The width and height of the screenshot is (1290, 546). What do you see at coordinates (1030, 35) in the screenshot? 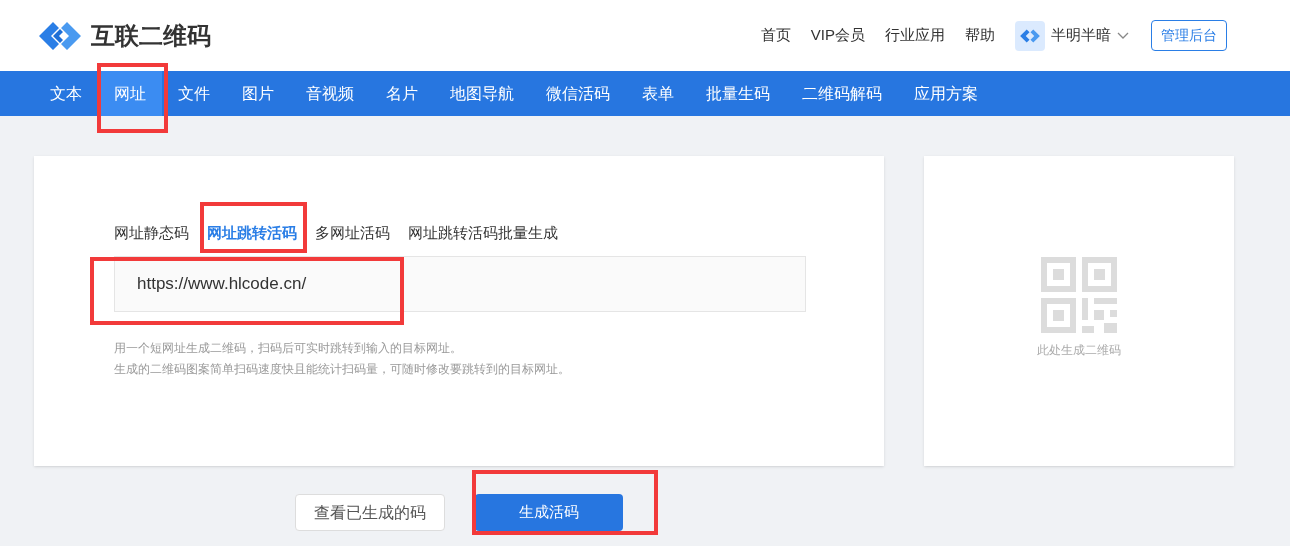
I see `avatar` at bounding box center [1030, 35].